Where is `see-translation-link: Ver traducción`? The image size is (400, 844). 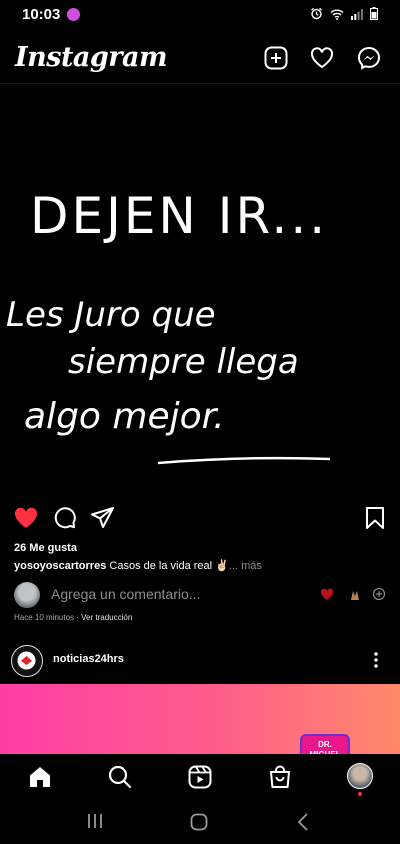 see-translation-link: Ver traducción is located at coordinates (106, 617).